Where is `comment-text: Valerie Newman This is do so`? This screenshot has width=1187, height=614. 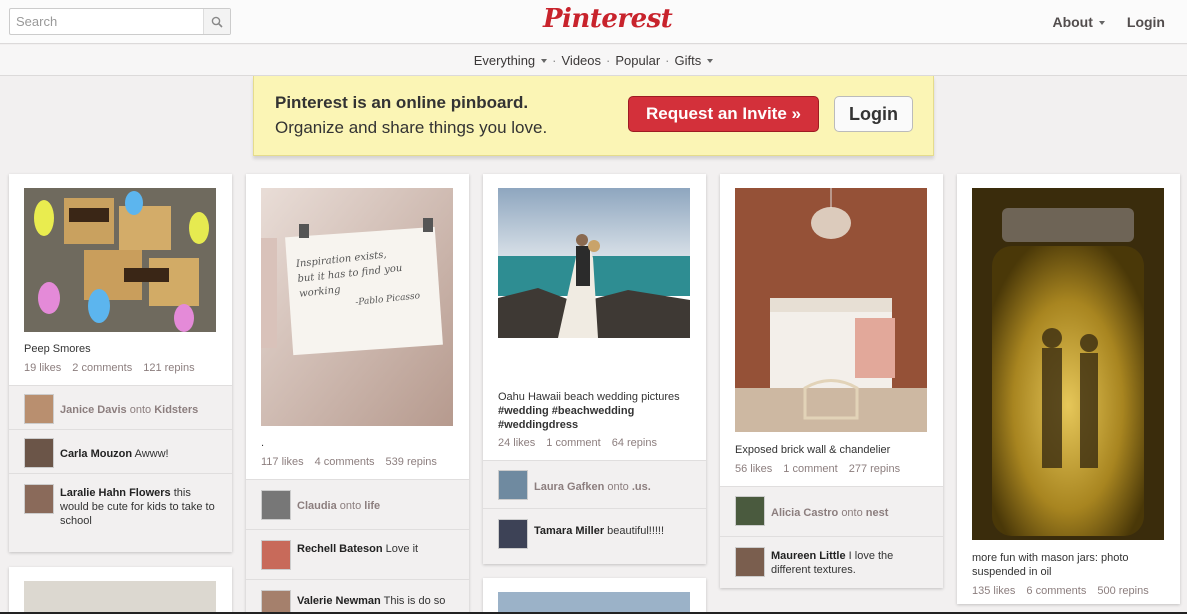
comment-text: Valerie Newman This is do so is located at coordinates (377, 601).